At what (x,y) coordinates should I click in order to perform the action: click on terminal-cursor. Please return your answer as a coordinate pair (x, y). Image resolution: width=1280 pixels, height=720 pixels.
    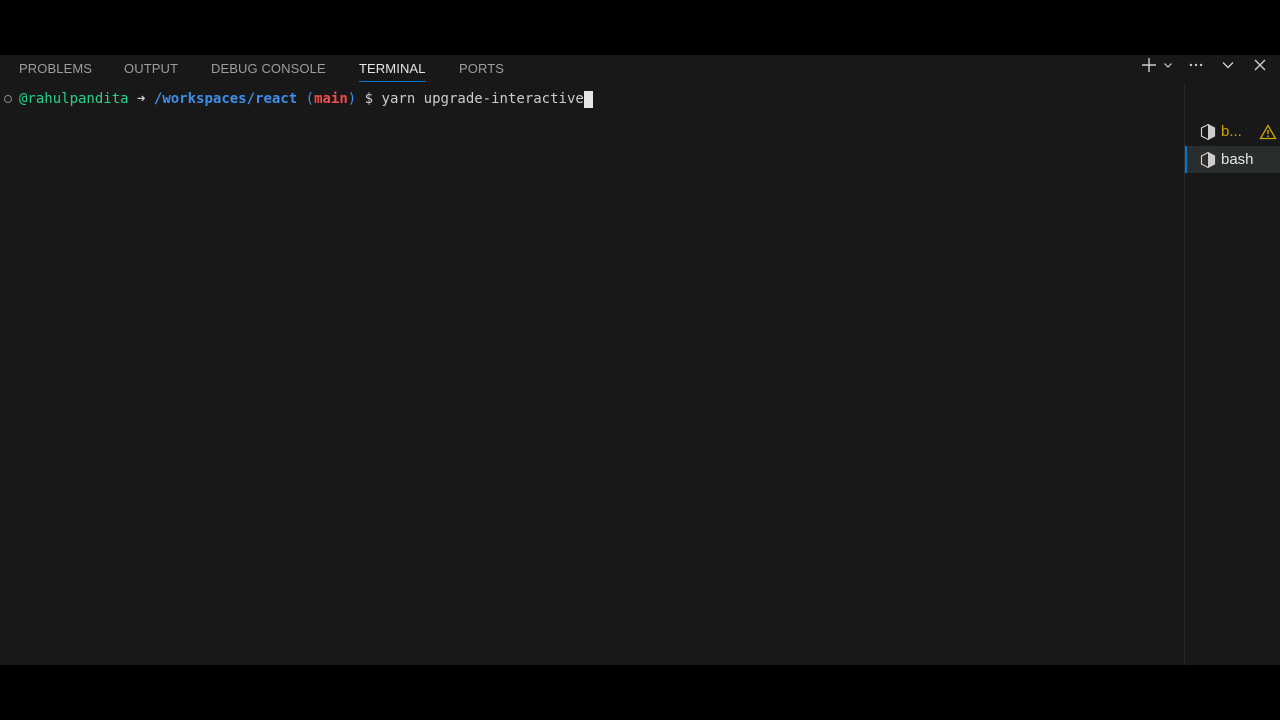
    Looking at the image, I should click on (588, 99).